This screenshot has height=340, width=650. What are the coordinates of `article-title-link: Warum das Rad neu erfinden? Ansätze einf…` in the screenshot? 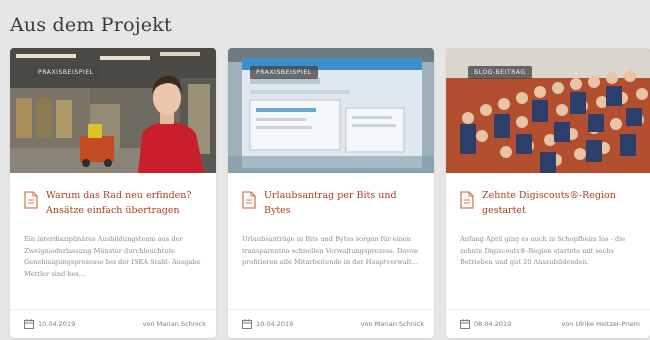 It's located at (126, 203).